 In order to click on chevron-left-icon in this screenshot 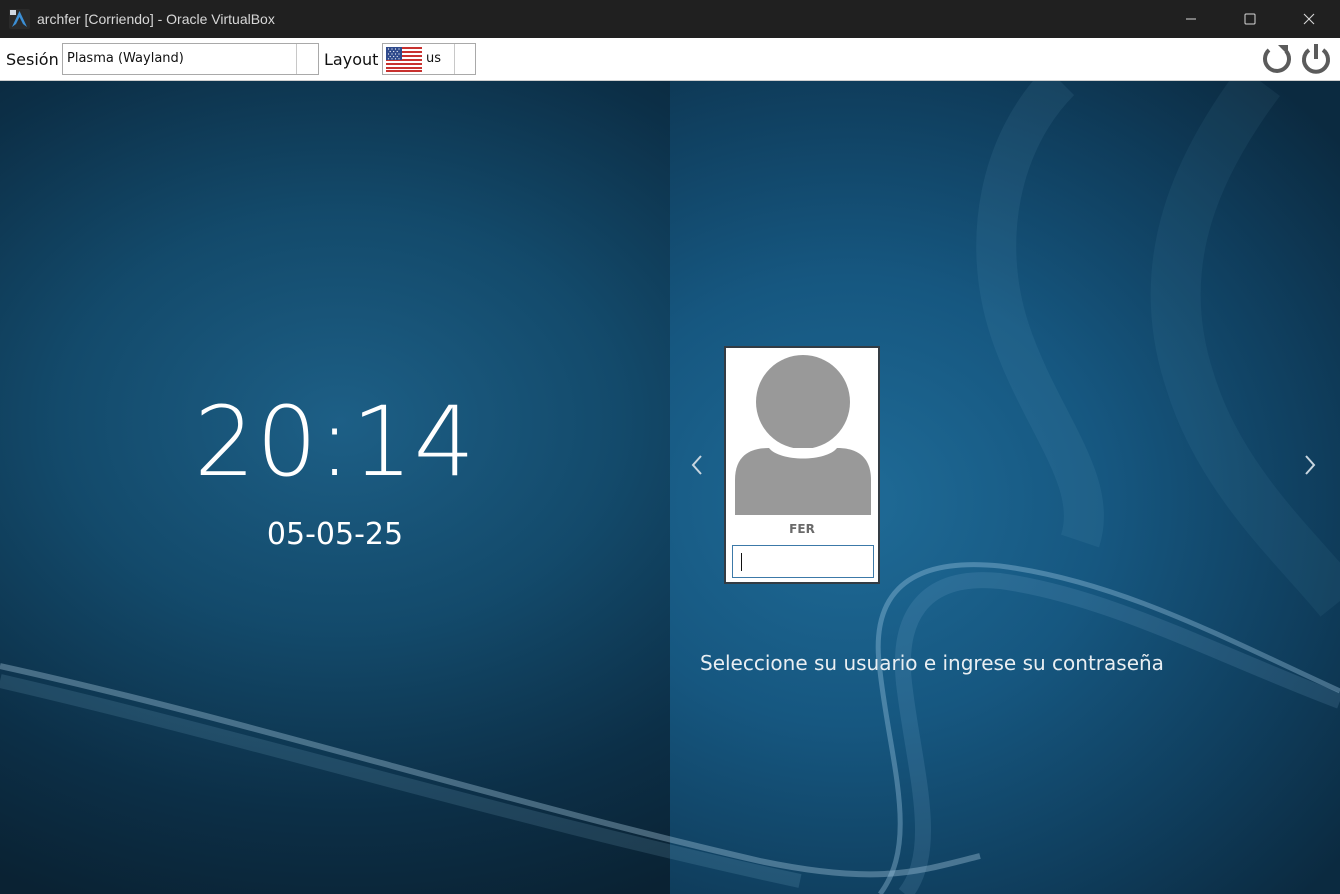, I will do `click(697, 465)`.